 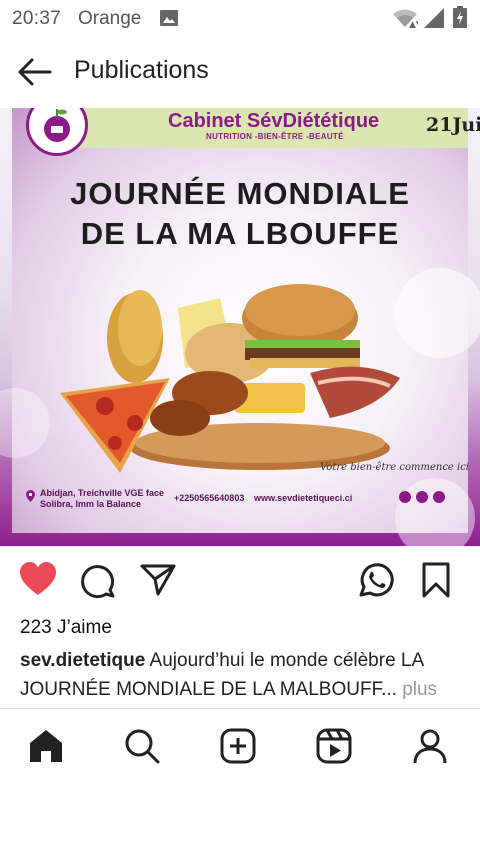 What do you see at coordinates (395, 467) in the screenshot?
I see `post-slogan: Votre bien-être commence ici` at bounding box center [395, 467].